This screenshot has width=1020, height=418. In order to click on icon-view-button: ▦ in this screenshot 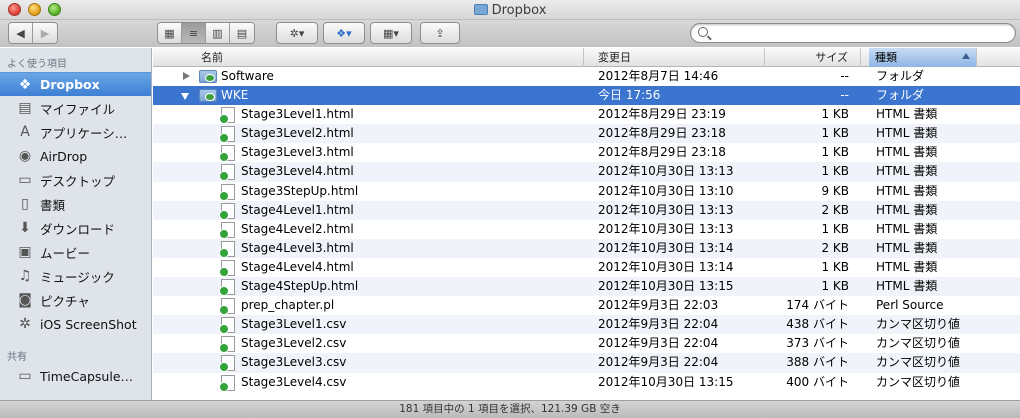, I will do `click(170, 33)`.